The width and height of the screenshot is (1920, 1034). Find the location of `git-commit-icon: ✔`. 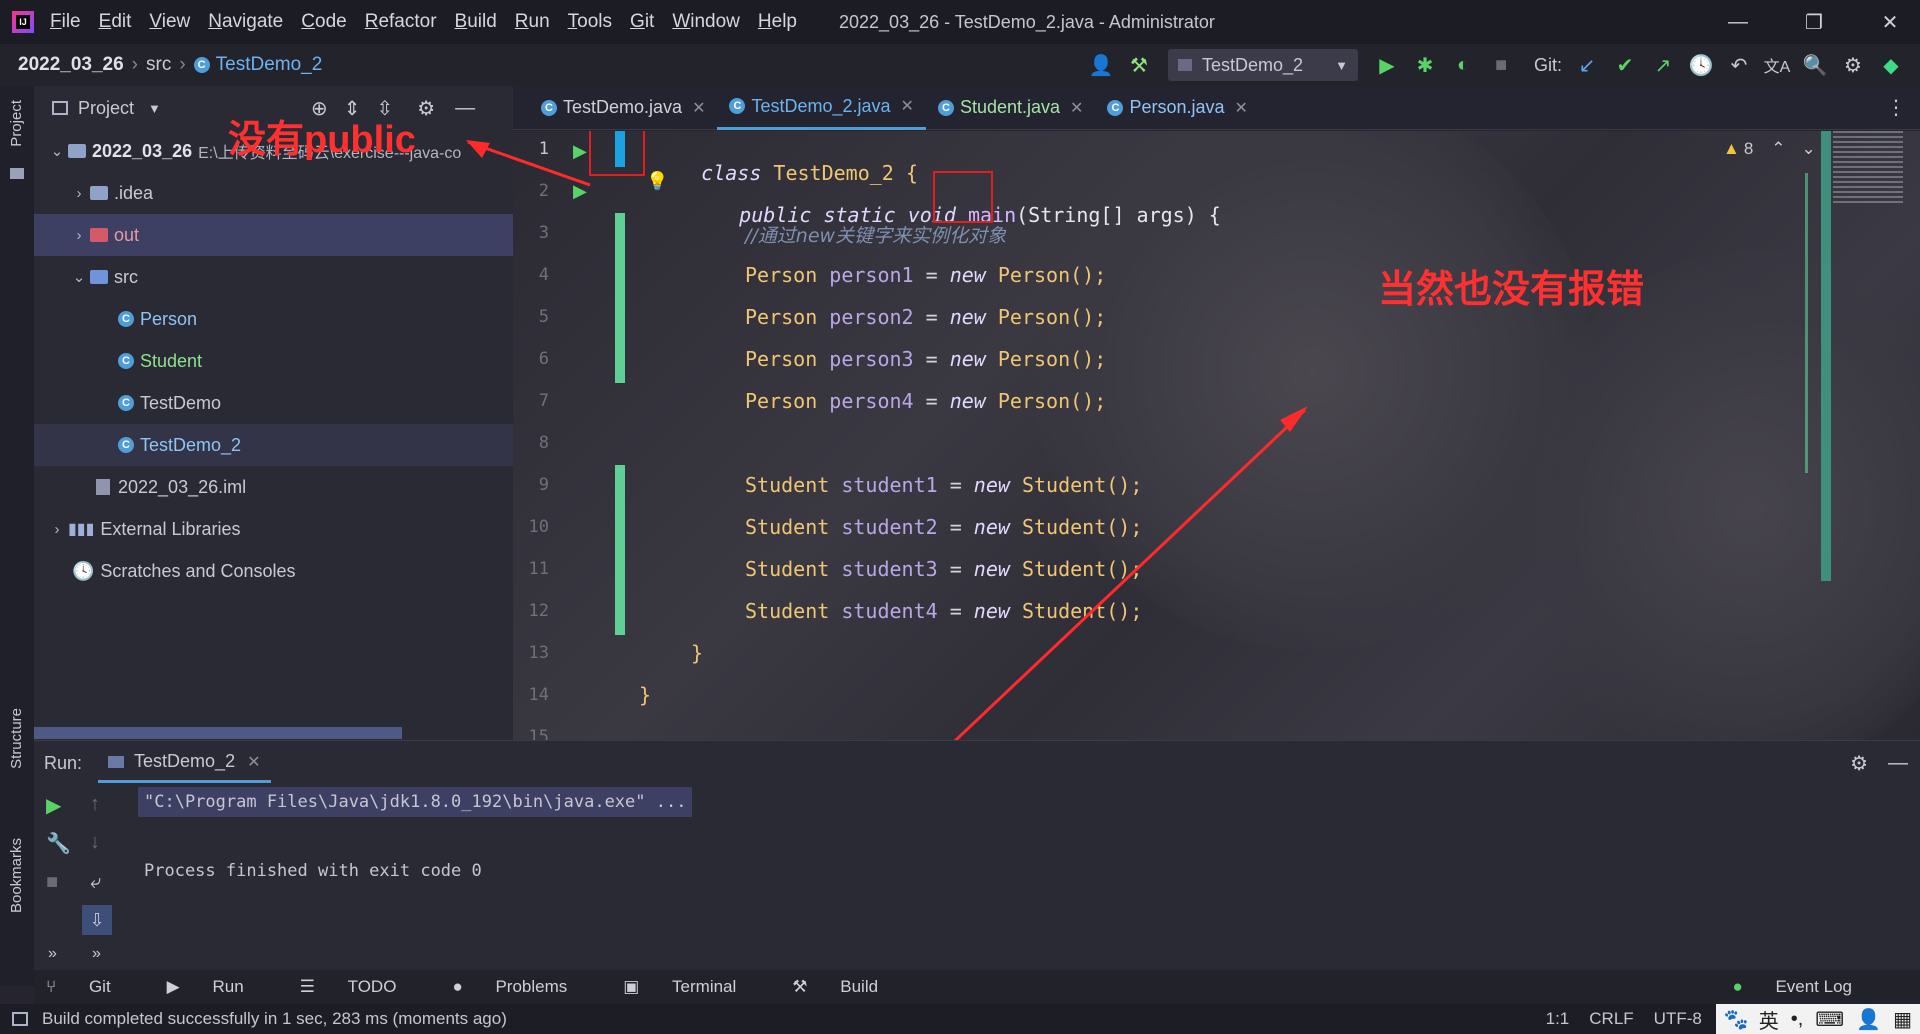

git-commit-icon: ✔ is located at coordinates (1625, 65).